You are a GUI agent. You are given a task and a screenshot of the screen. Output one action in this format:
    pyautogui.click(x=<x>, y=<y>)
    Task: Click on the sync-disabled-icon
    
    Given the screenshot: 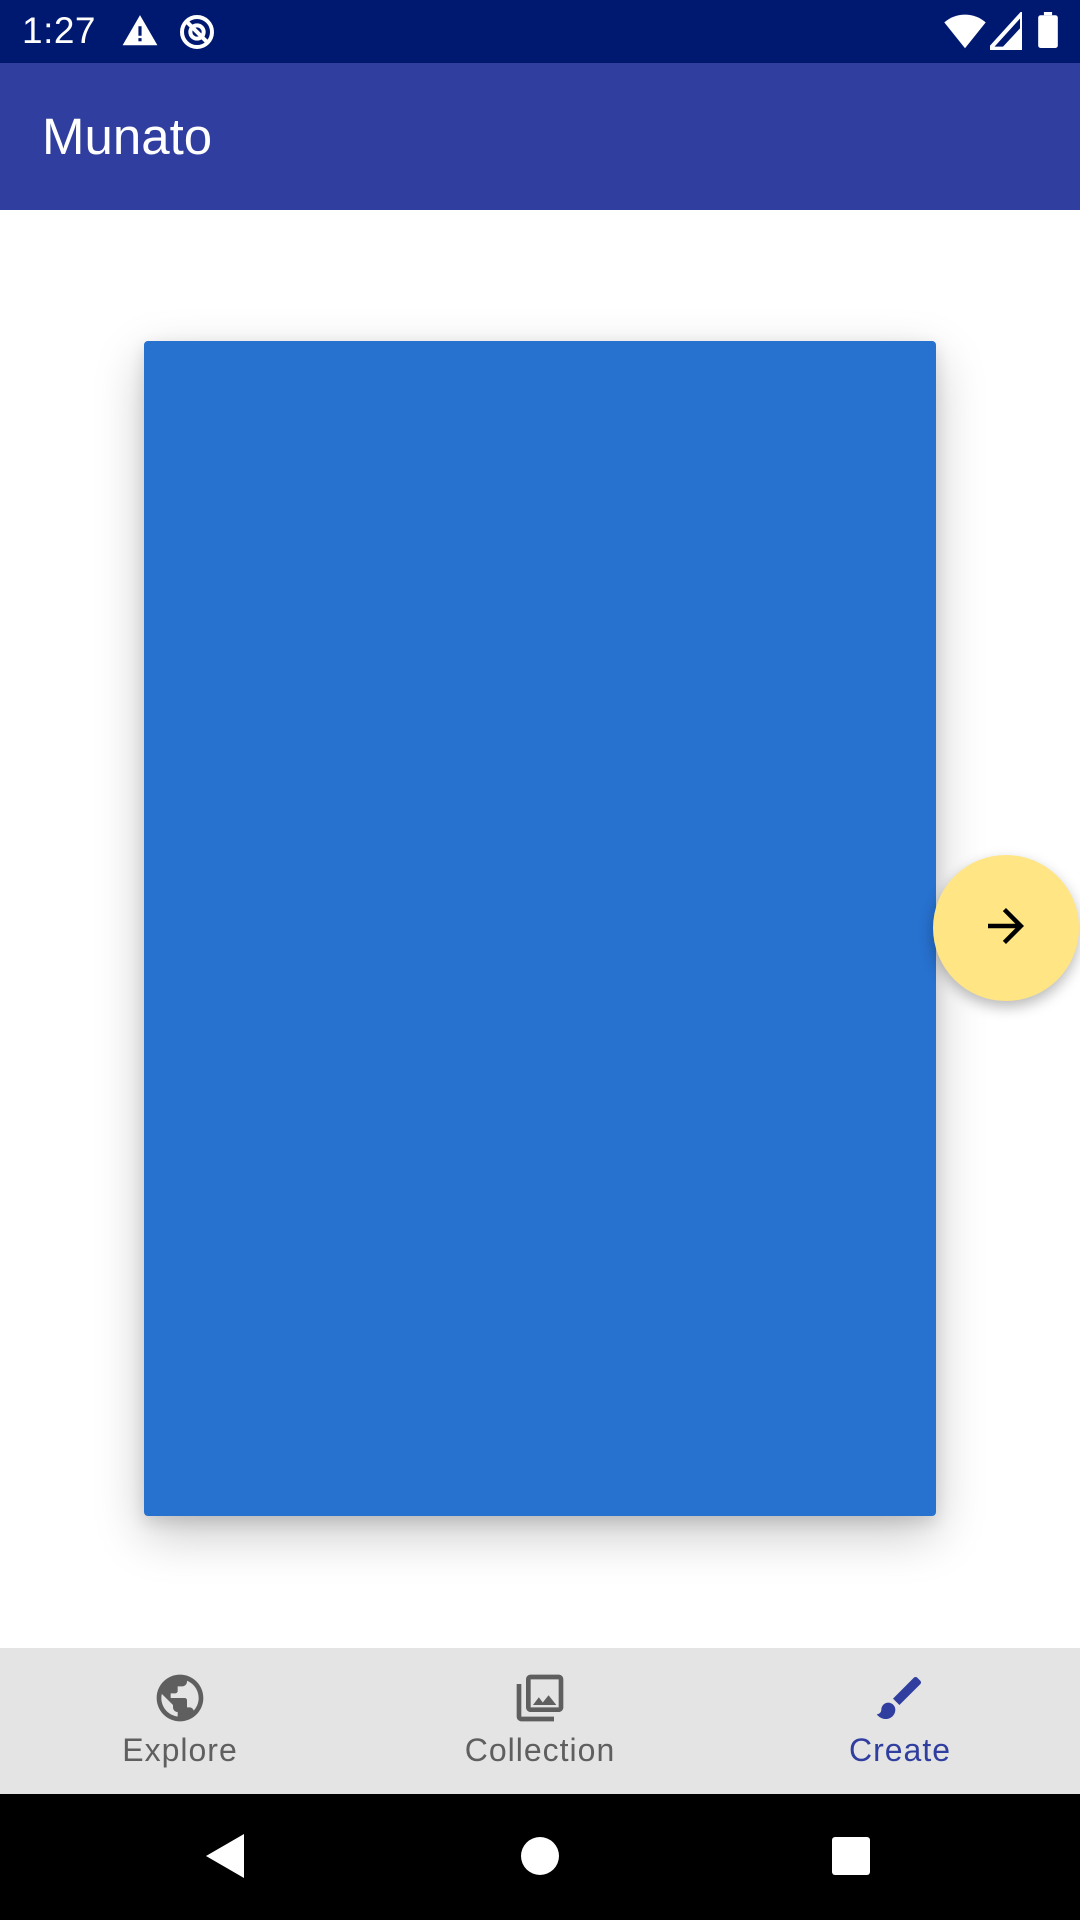 What is the action you would take?
    pyautogui.click(x=197, y=34)
    